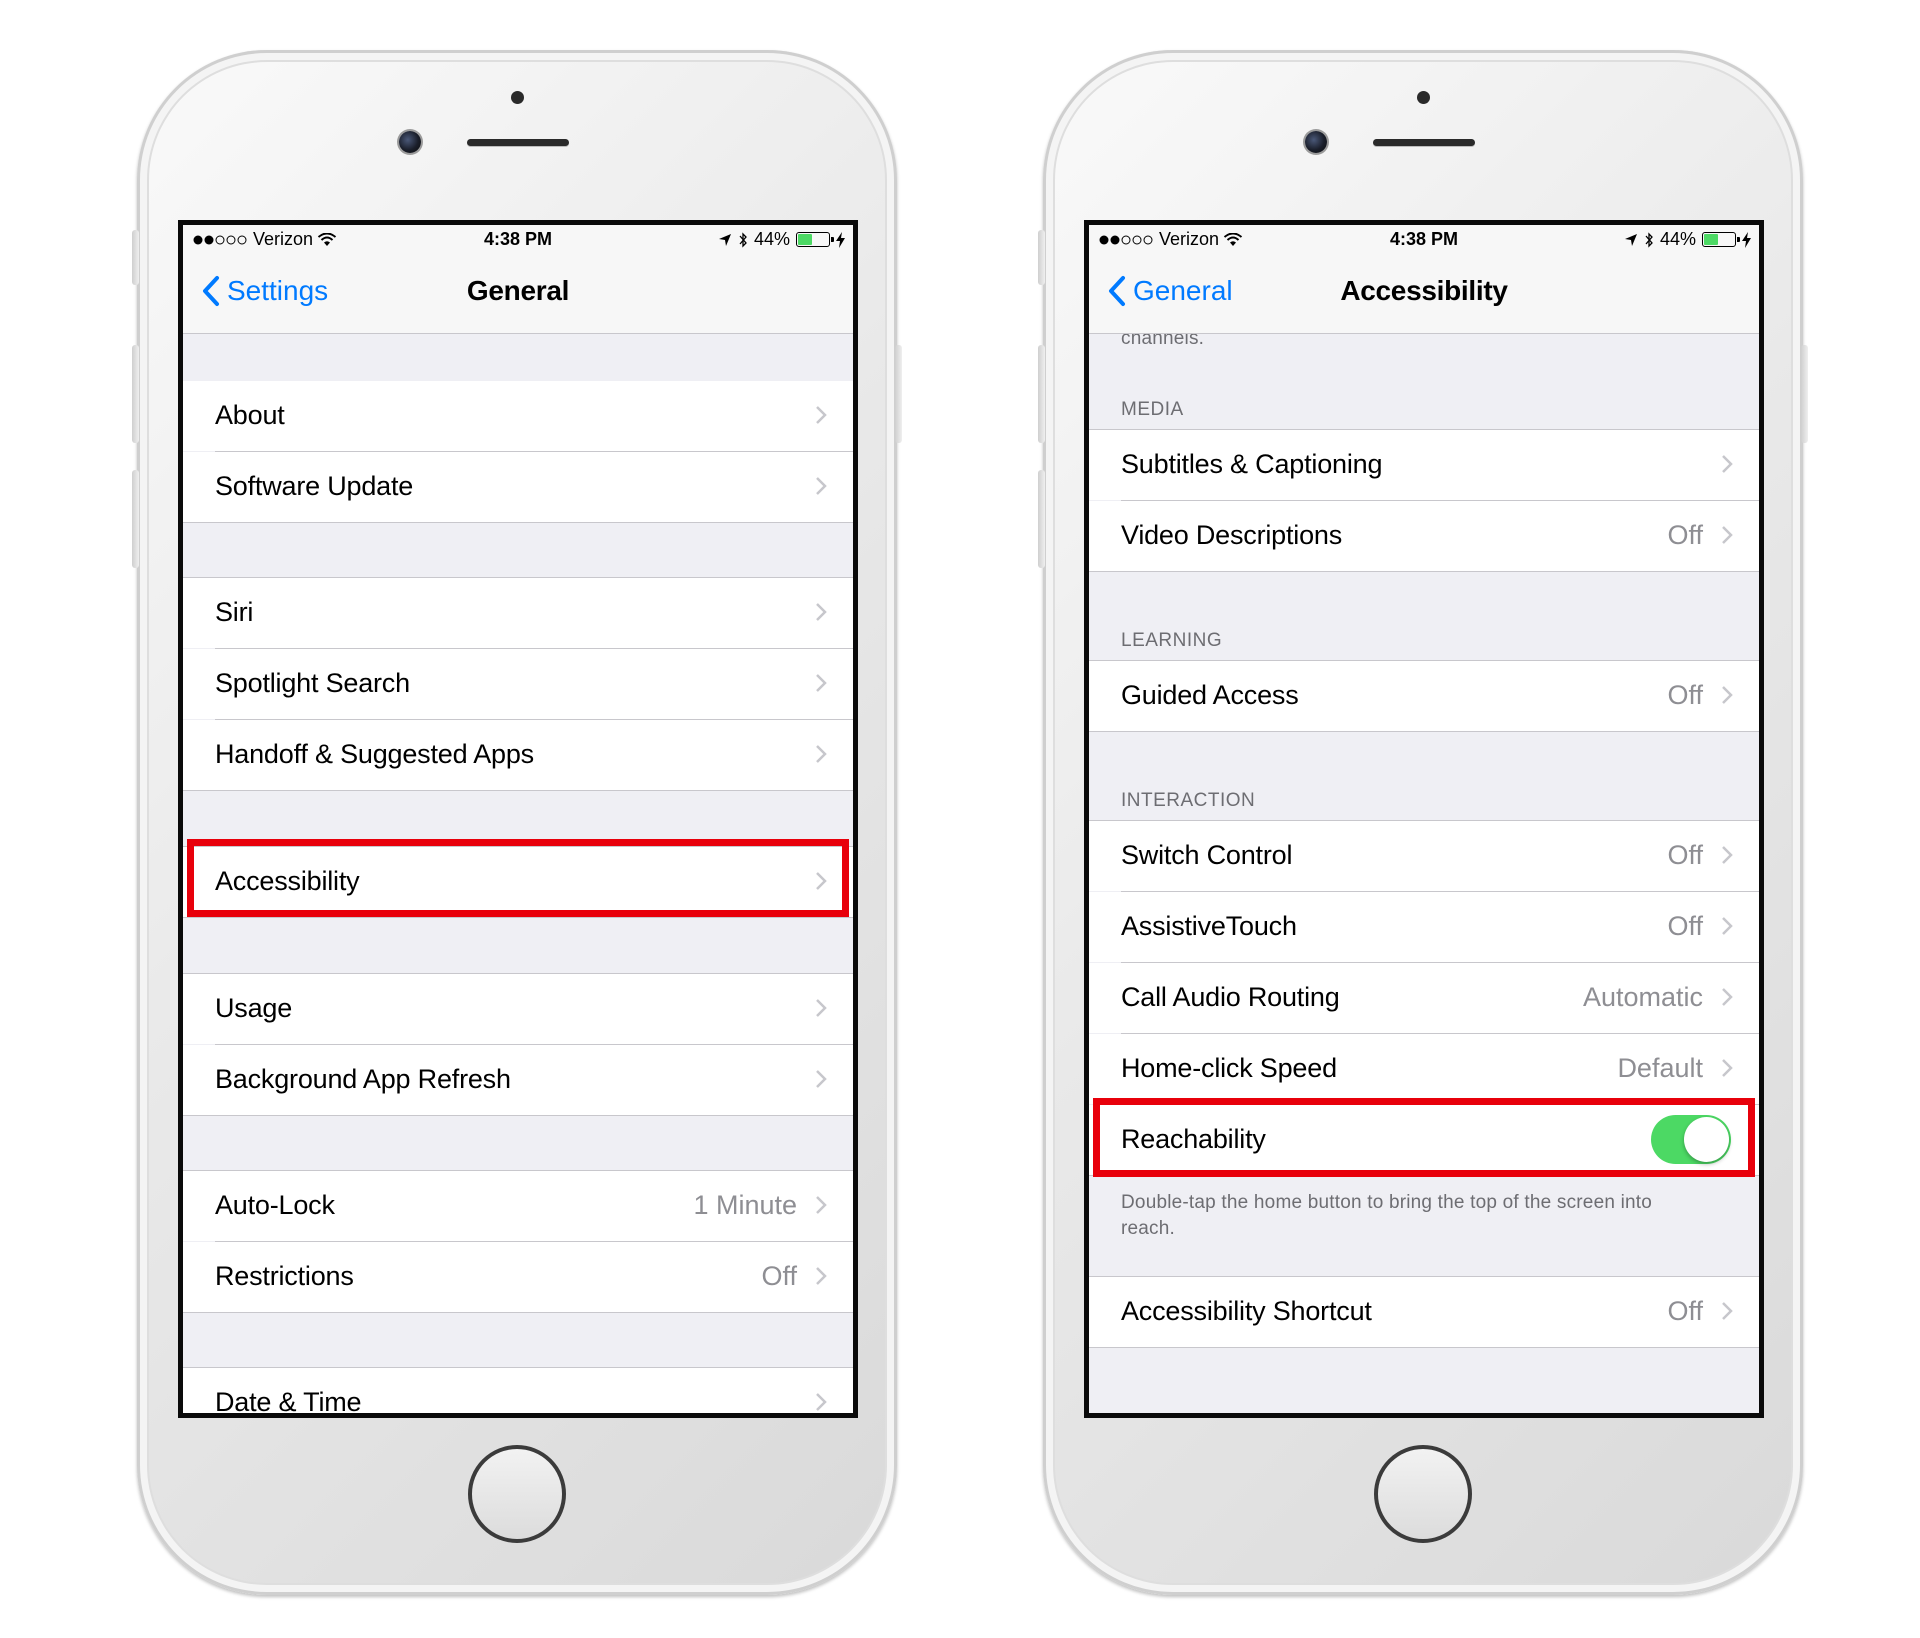 This screenshot has width=1920, height=1638. I want to click on accessibility-highlight-box, so click(518, 878).